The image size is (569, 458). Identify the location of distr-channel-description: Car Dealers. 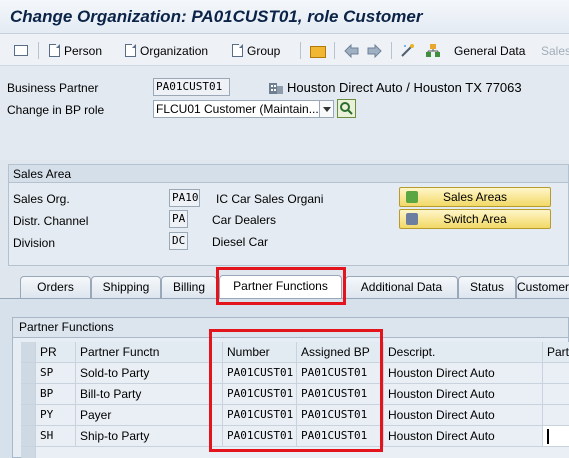
(244, 220).